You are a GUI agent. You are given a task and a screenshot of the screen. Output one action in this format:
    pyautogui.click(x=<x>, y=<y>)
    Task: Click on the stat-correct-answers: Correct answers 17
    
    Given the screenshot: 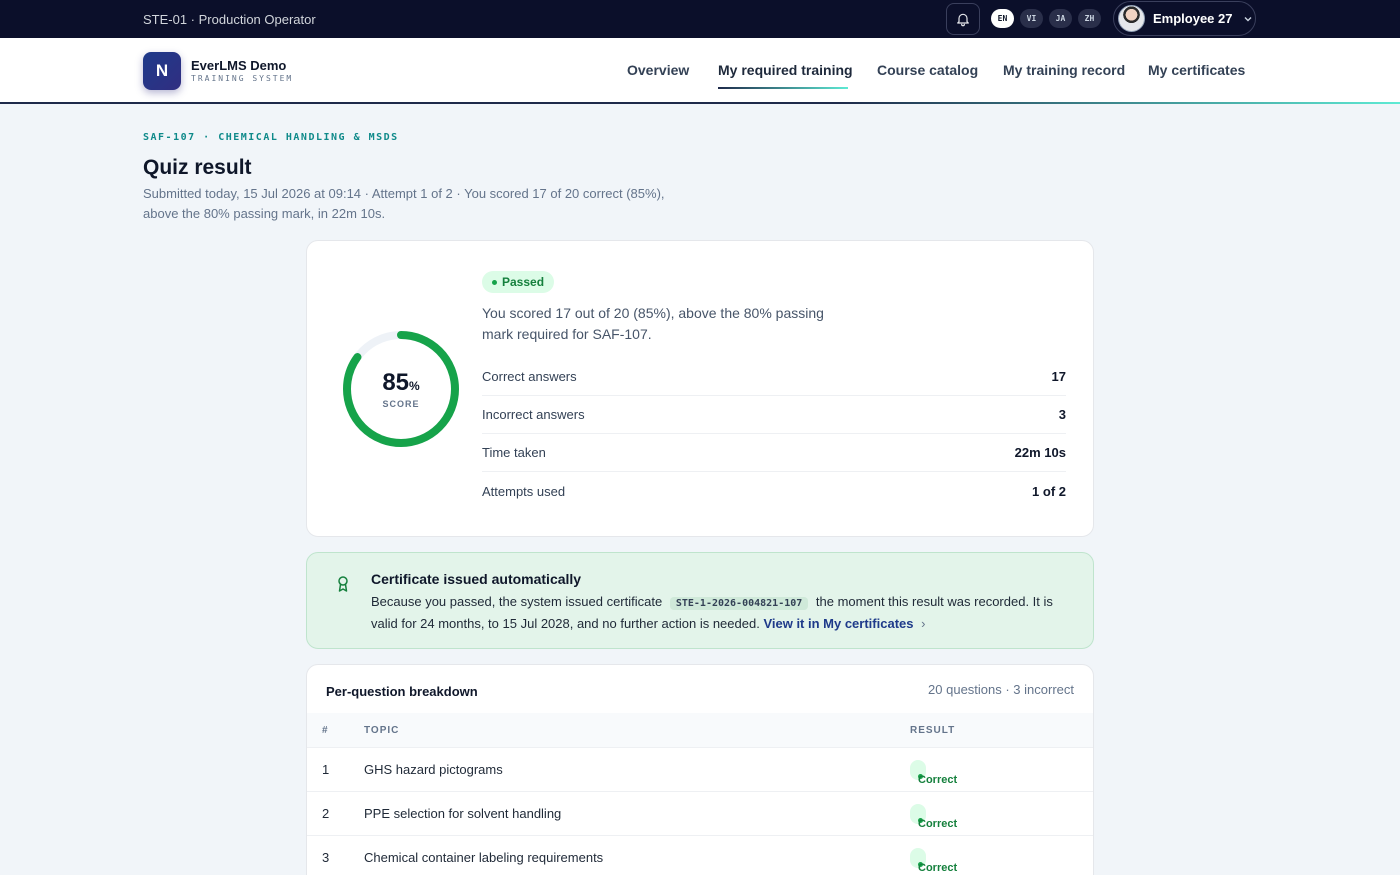 What is the action you would take?
    pyautogui.click(x=774, y=377)
    